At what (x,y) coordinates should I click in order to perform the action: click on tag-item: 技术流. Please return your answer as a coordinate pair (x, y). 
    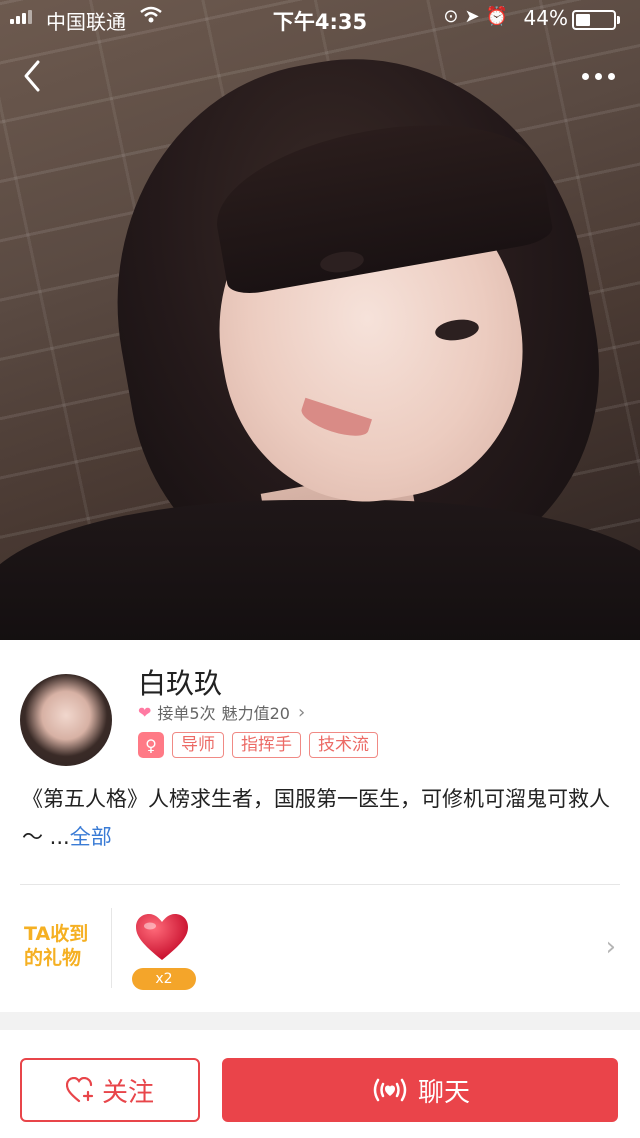
    Looking at the image, I should click on (343, 745).